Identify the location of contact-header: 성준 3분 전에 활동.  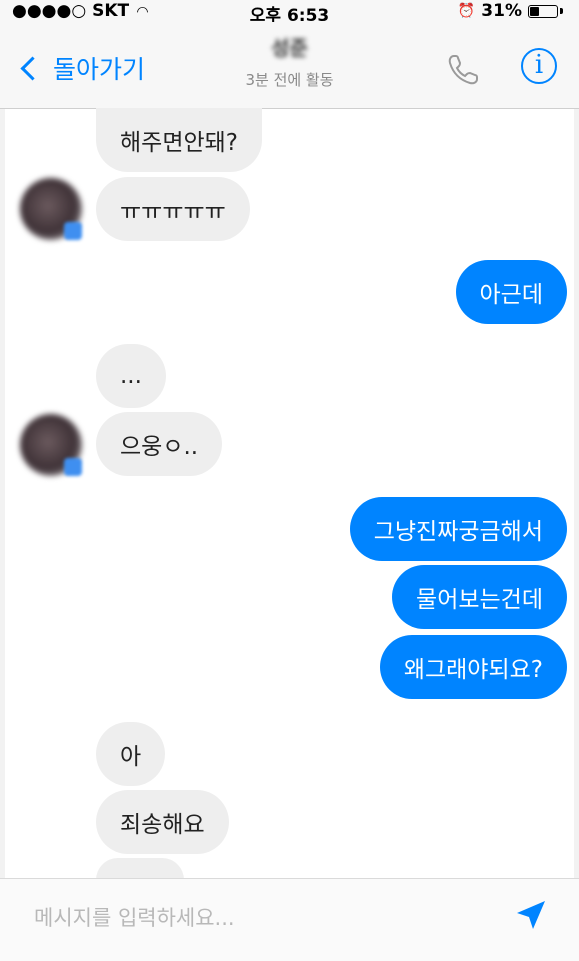
(289, 61).